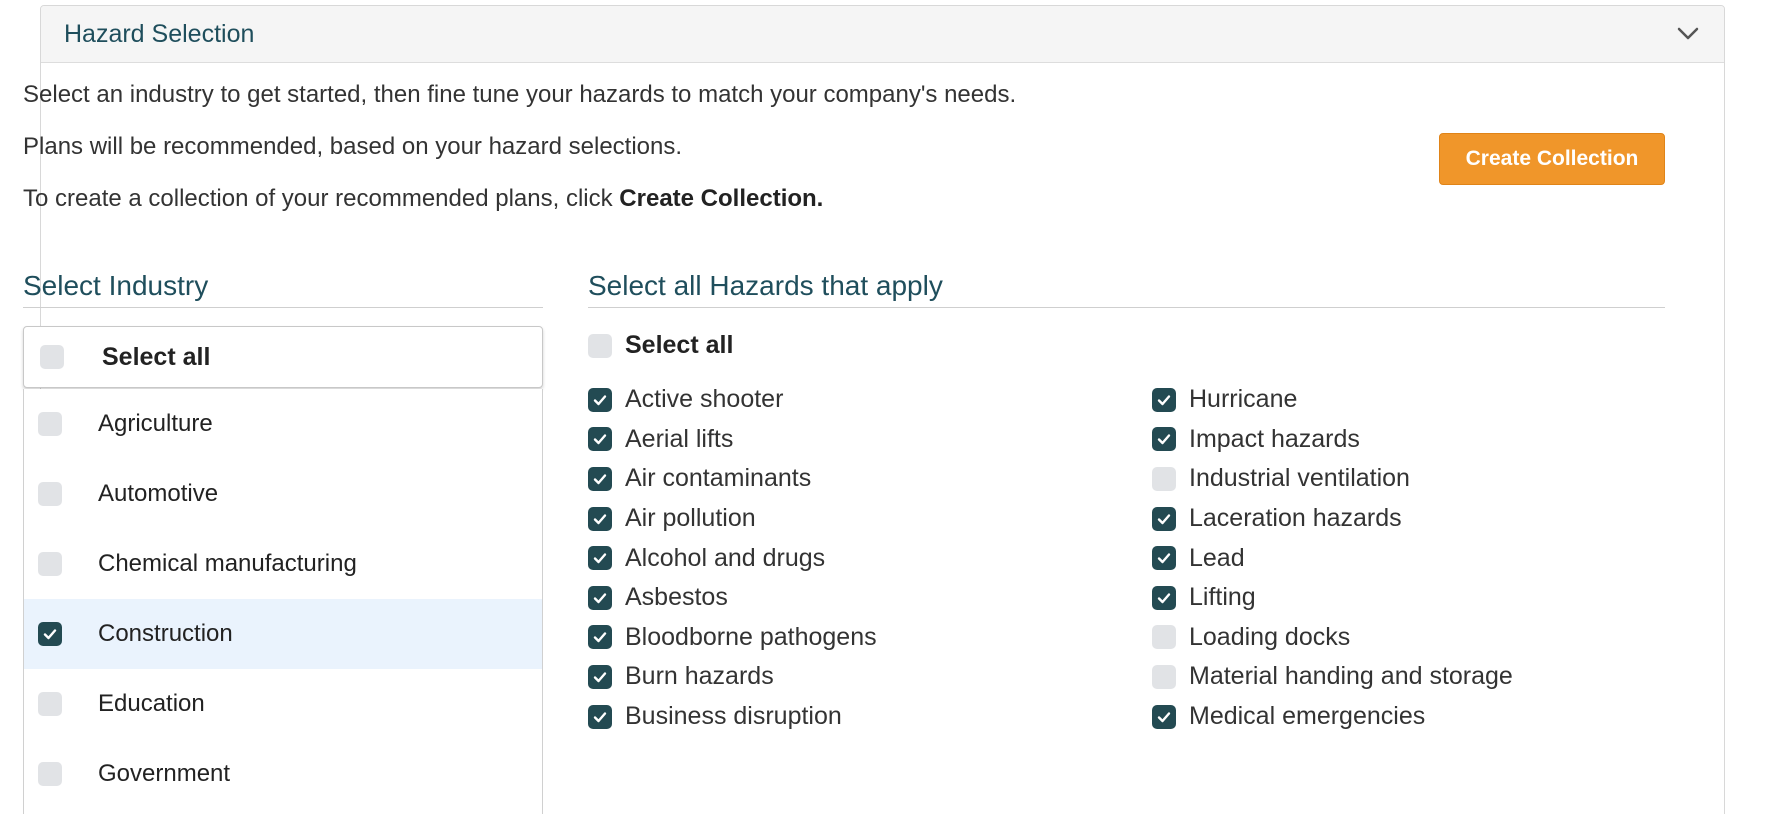  Describe the element at coordinates (283, 357) in the screenshot. I see `industry-select-all: Select all` at that location.